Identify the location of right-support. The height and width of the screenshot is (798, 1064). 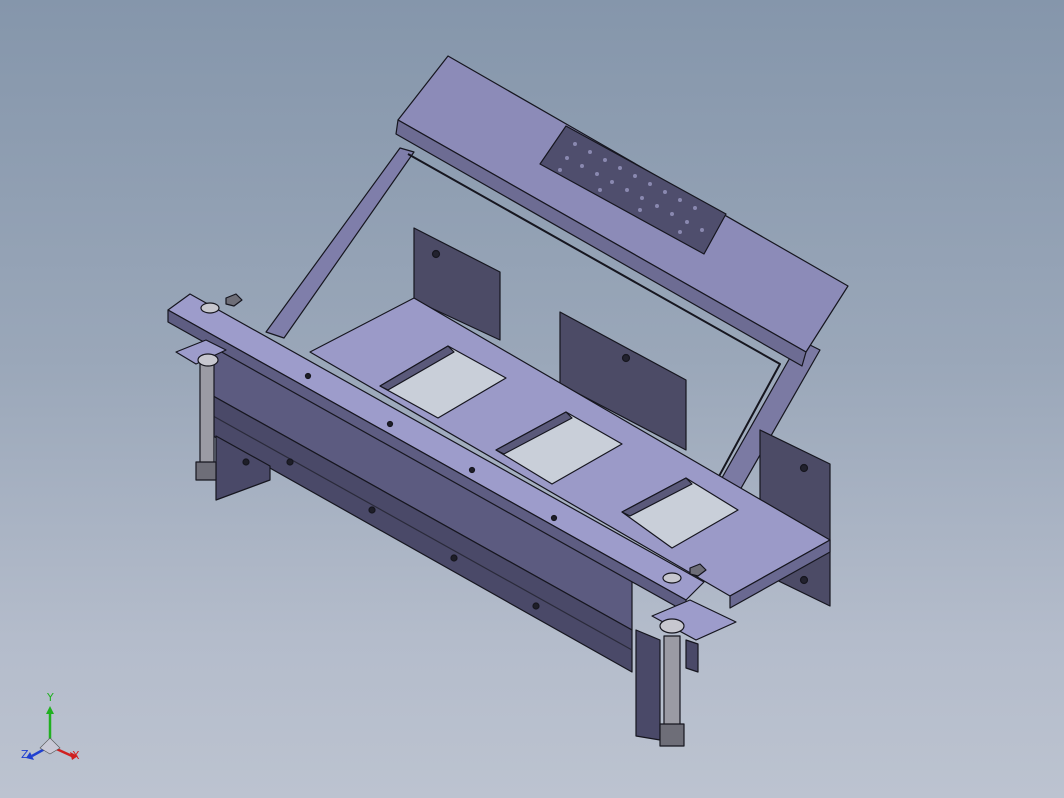
(692, 656).